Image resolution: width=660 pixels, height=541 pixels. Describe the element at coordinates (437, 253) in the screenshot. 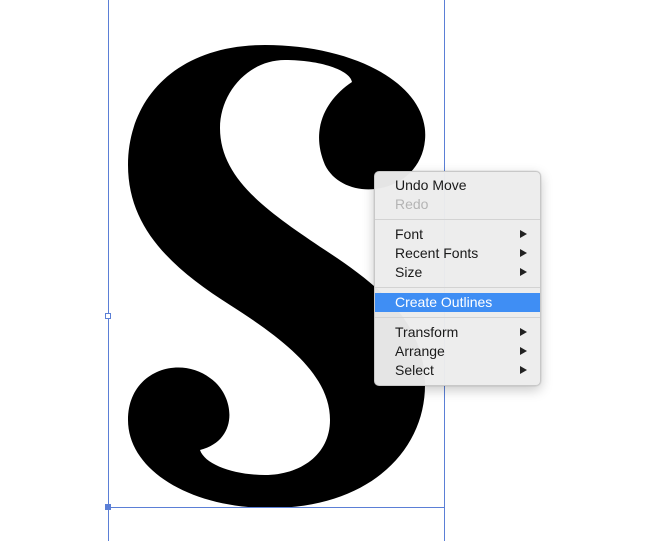

I see `menu-item-label: Recent Fonts` at that location.